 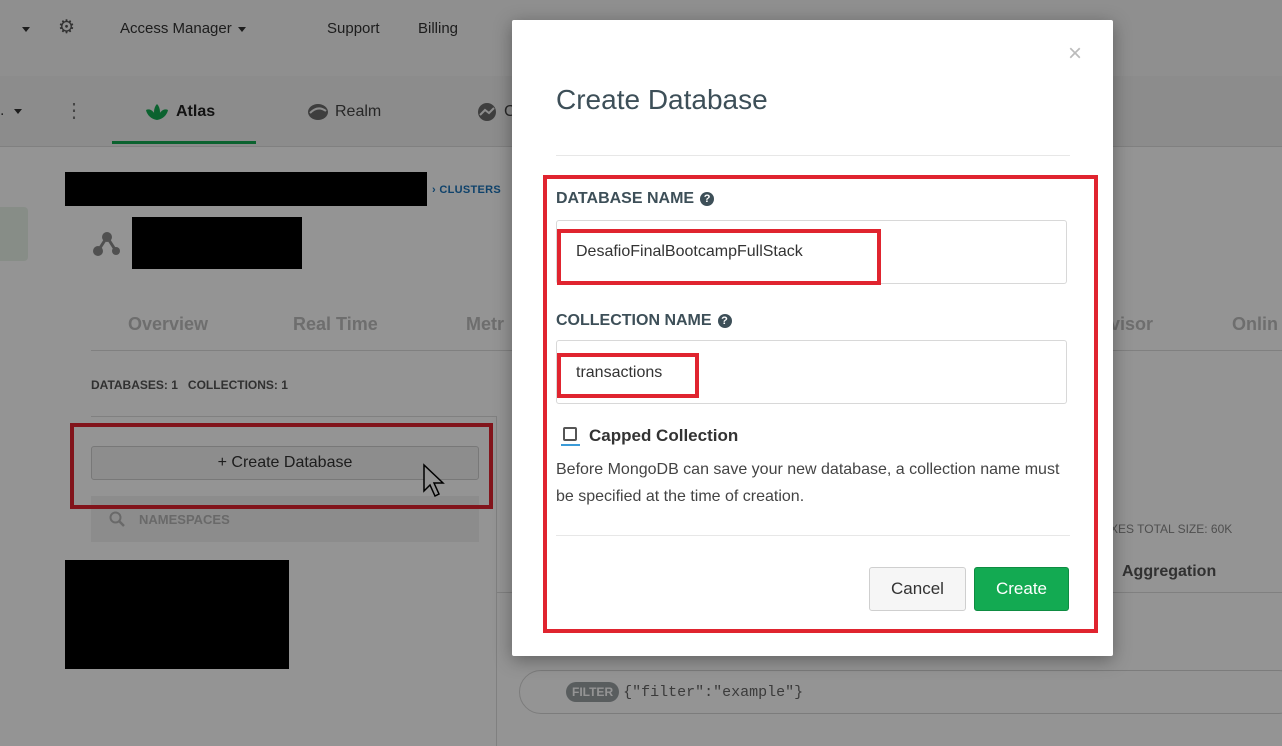 What do you see at coordinates (1075, 54) in the screenshot?
I see `close-icon: ×` at bounding box center [1075, 54].